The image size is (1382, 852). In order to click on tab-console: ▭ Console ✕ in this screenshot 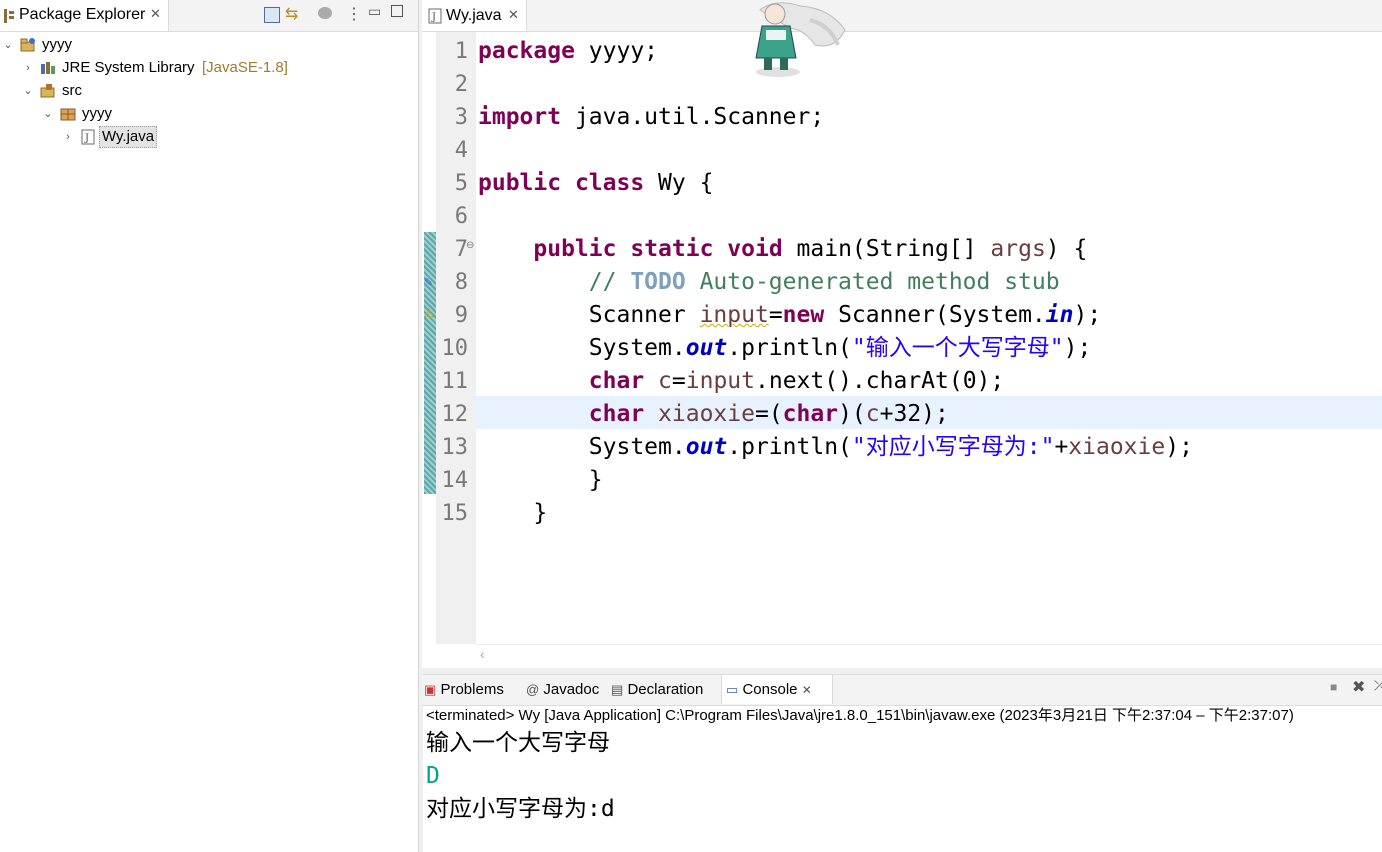, I will do `click(777, 689)`.